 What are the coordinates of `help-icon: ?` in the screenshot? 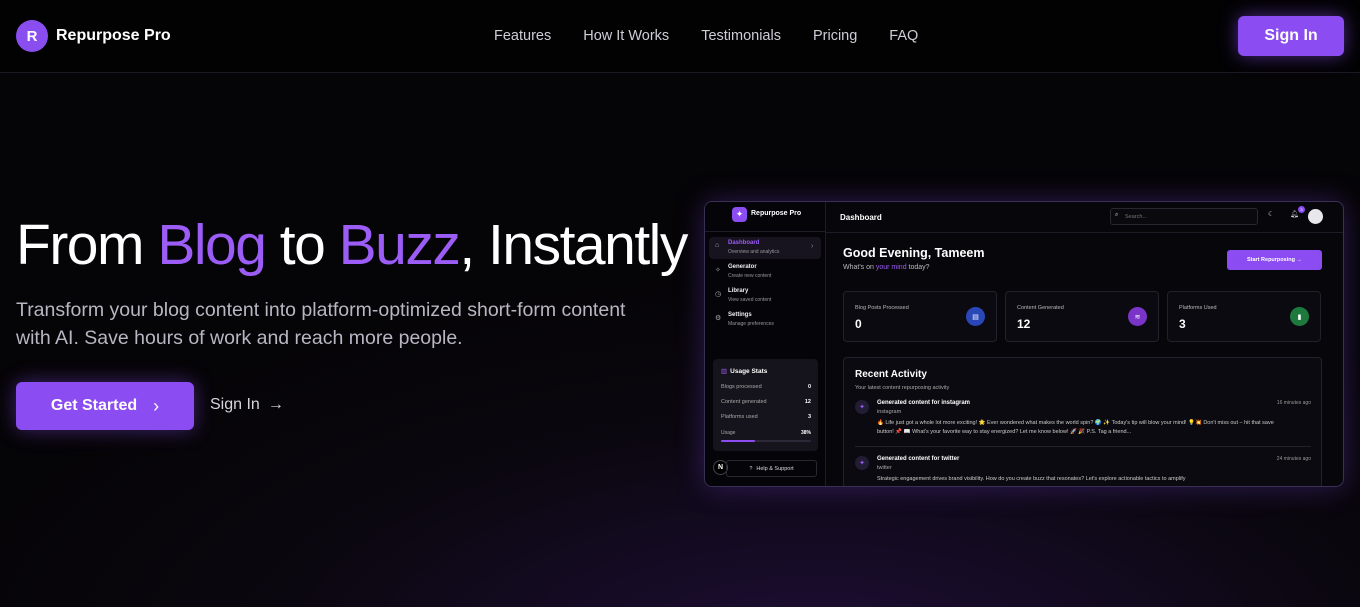 It's located at (751, 468).